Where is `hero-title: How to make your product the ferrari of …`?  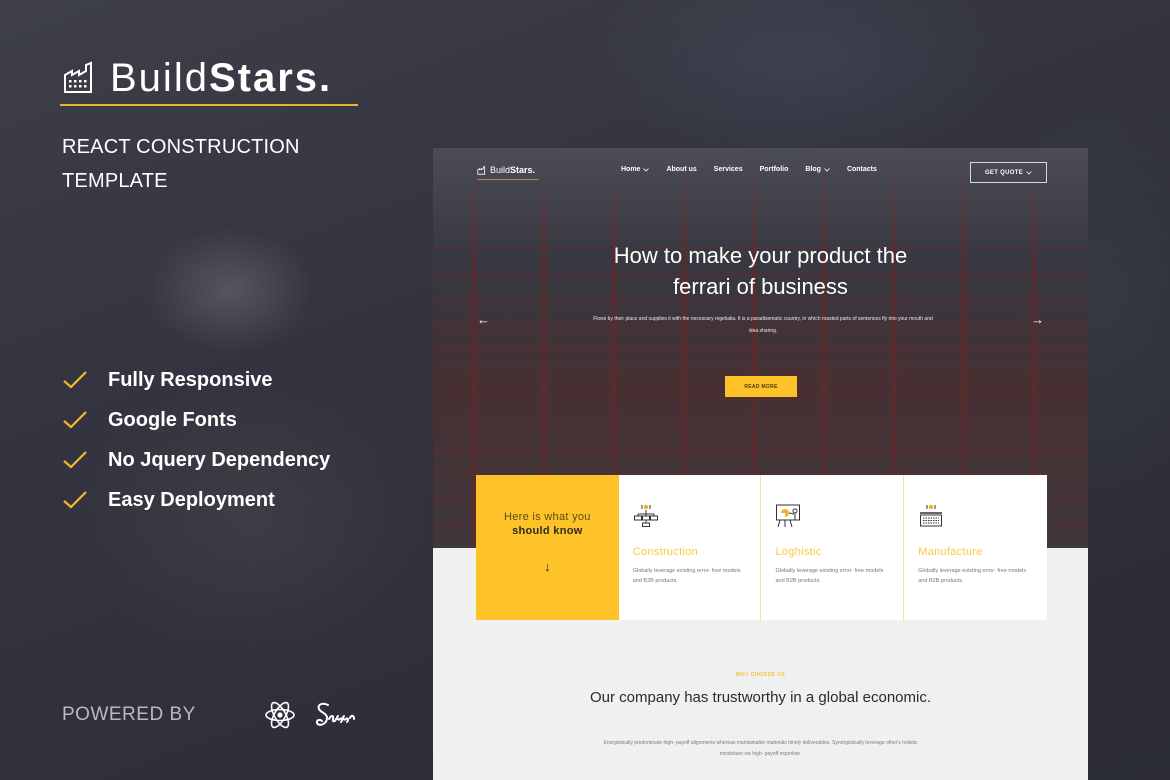 hero-title: How to make your product the ferrari of … is located at coordinates (760, 271).